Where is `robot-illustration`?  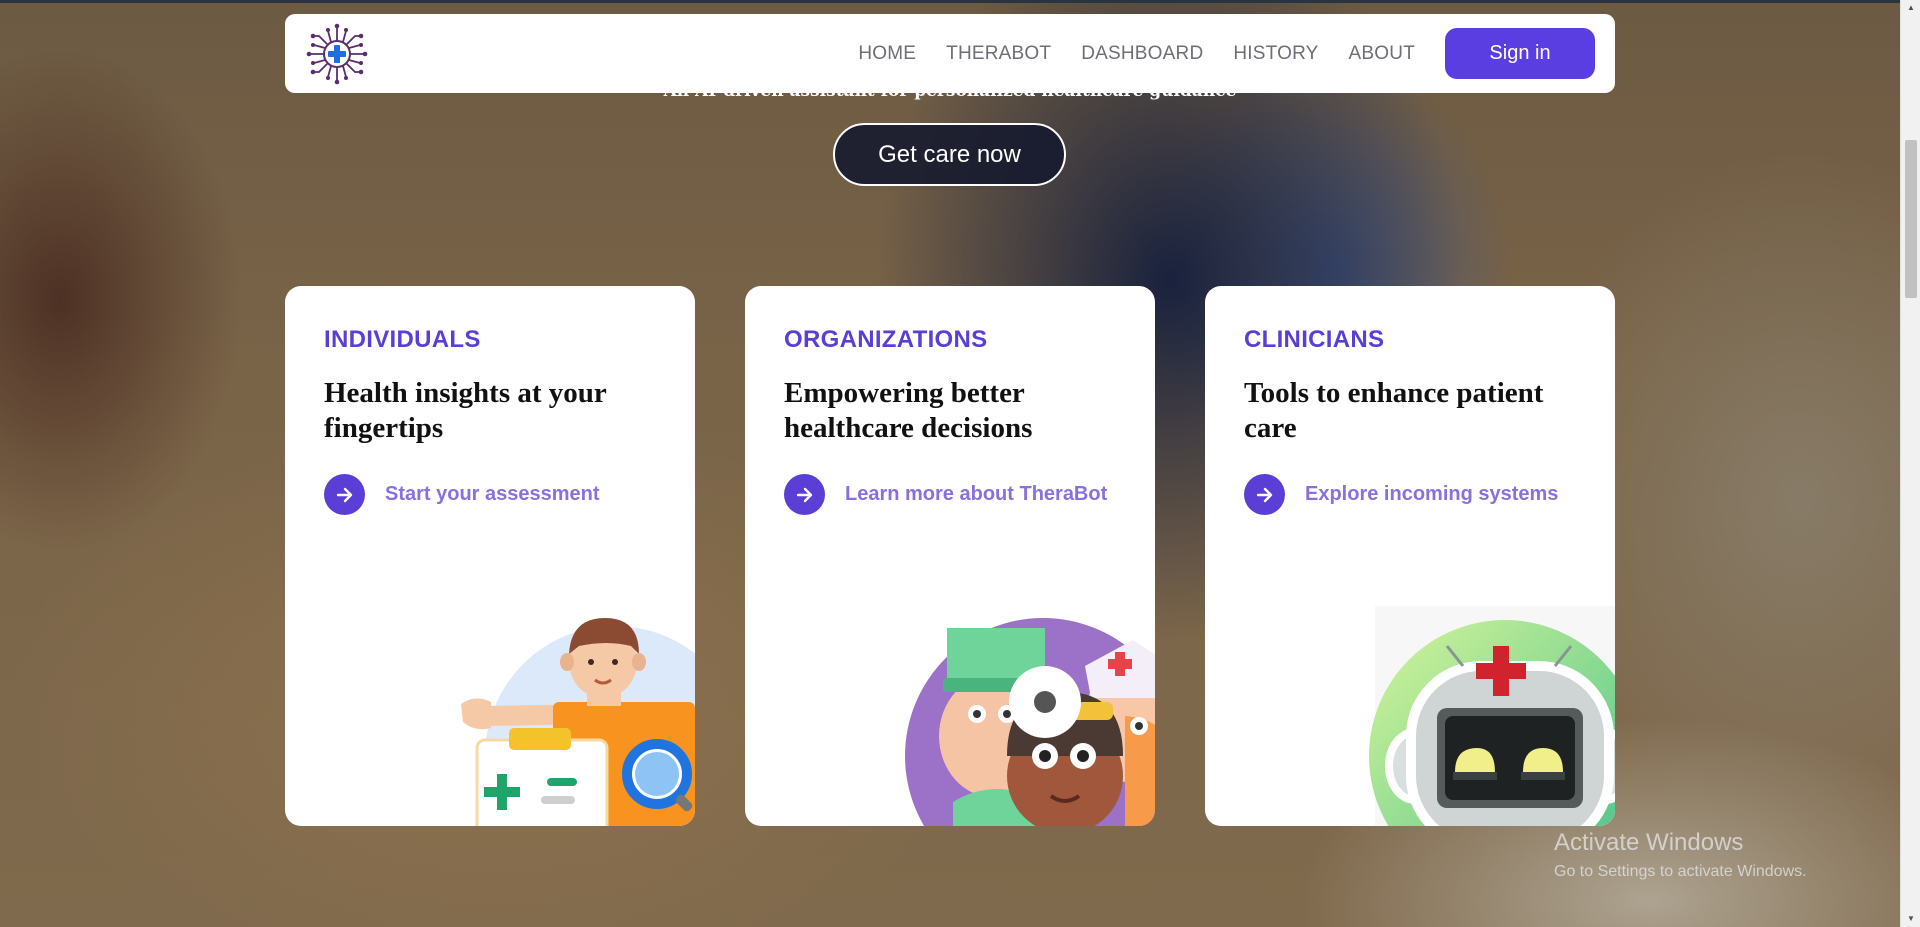
robot-illustration is located at coordinates (1492, 716).